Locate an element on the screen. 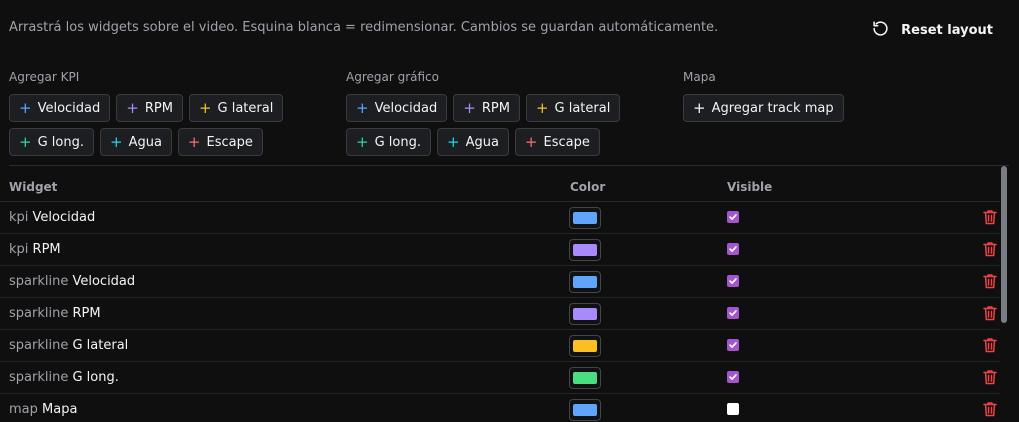 Image resolution: width=1019 pixels, height=422 pixels. add-kpi-button-5: + Escape is located at coordinates (220, 142).